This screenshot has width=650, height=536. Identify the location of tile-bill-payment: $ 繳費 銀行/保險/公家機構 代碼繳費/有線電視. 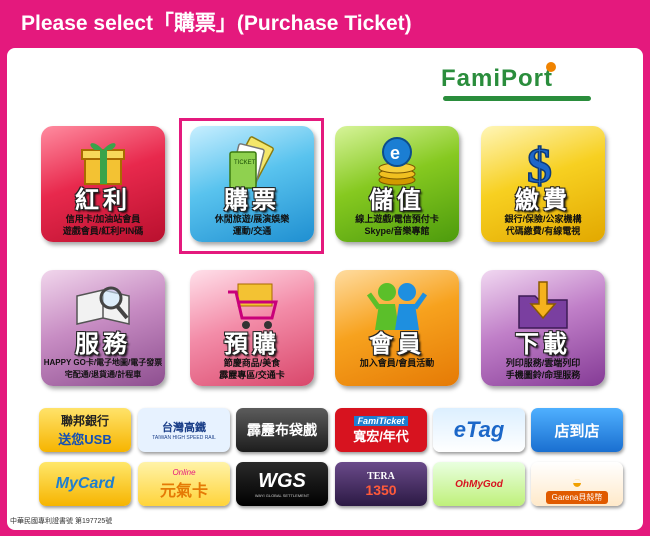
(543, 184).